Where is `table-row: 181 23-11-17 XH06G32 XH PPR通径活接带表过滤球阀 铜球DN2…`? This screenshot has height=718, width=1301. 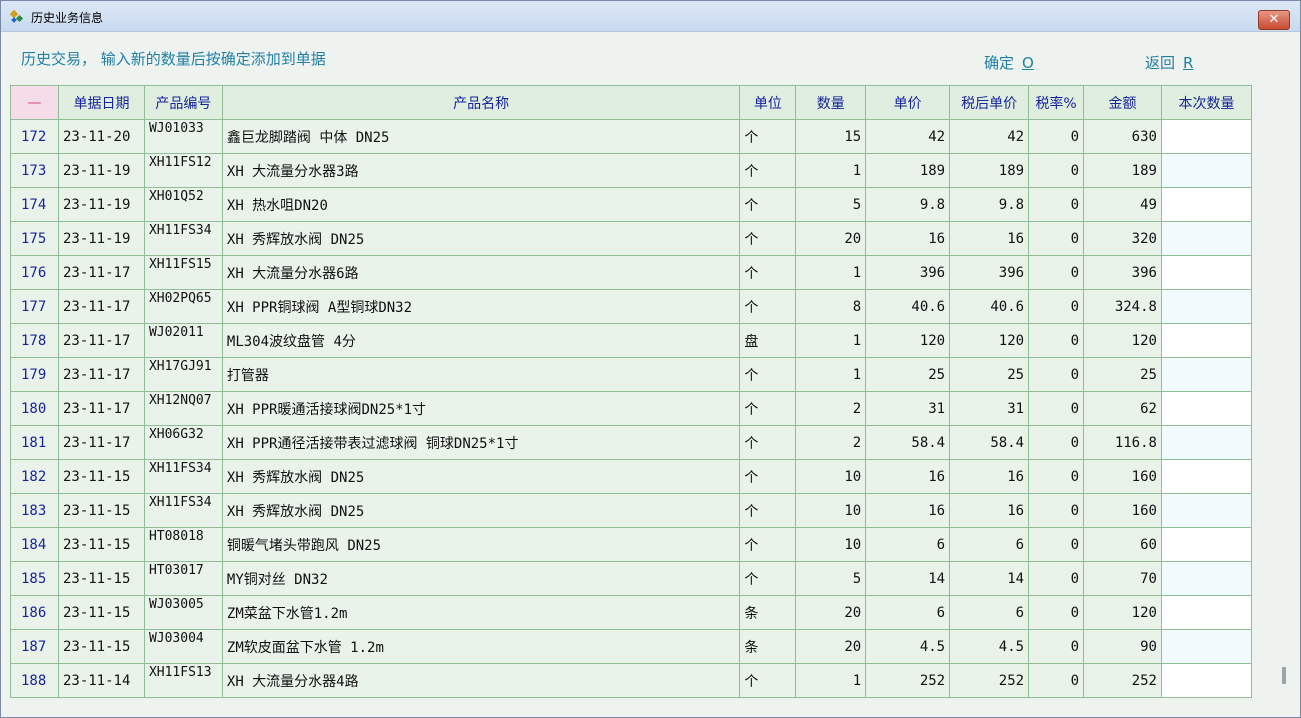 table-row: 181 23-11-17 XH06G32 XH PPR通径活接带表过滤球阀 铜球DN2… is located at coordinates (631, 442).